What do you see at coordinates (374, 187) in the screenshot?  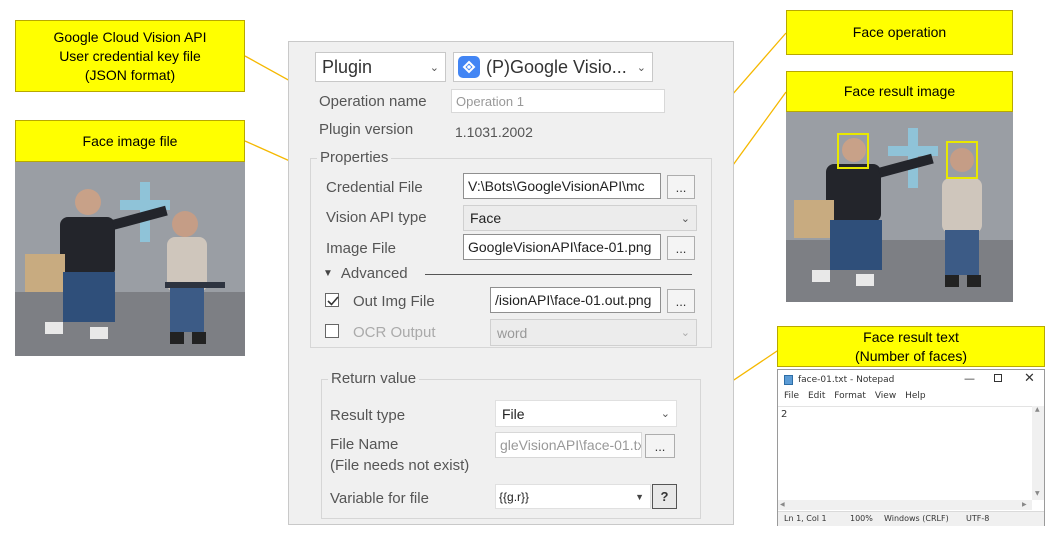 I see `credential-file-label: Credential File` at bounding box center [374, 187].